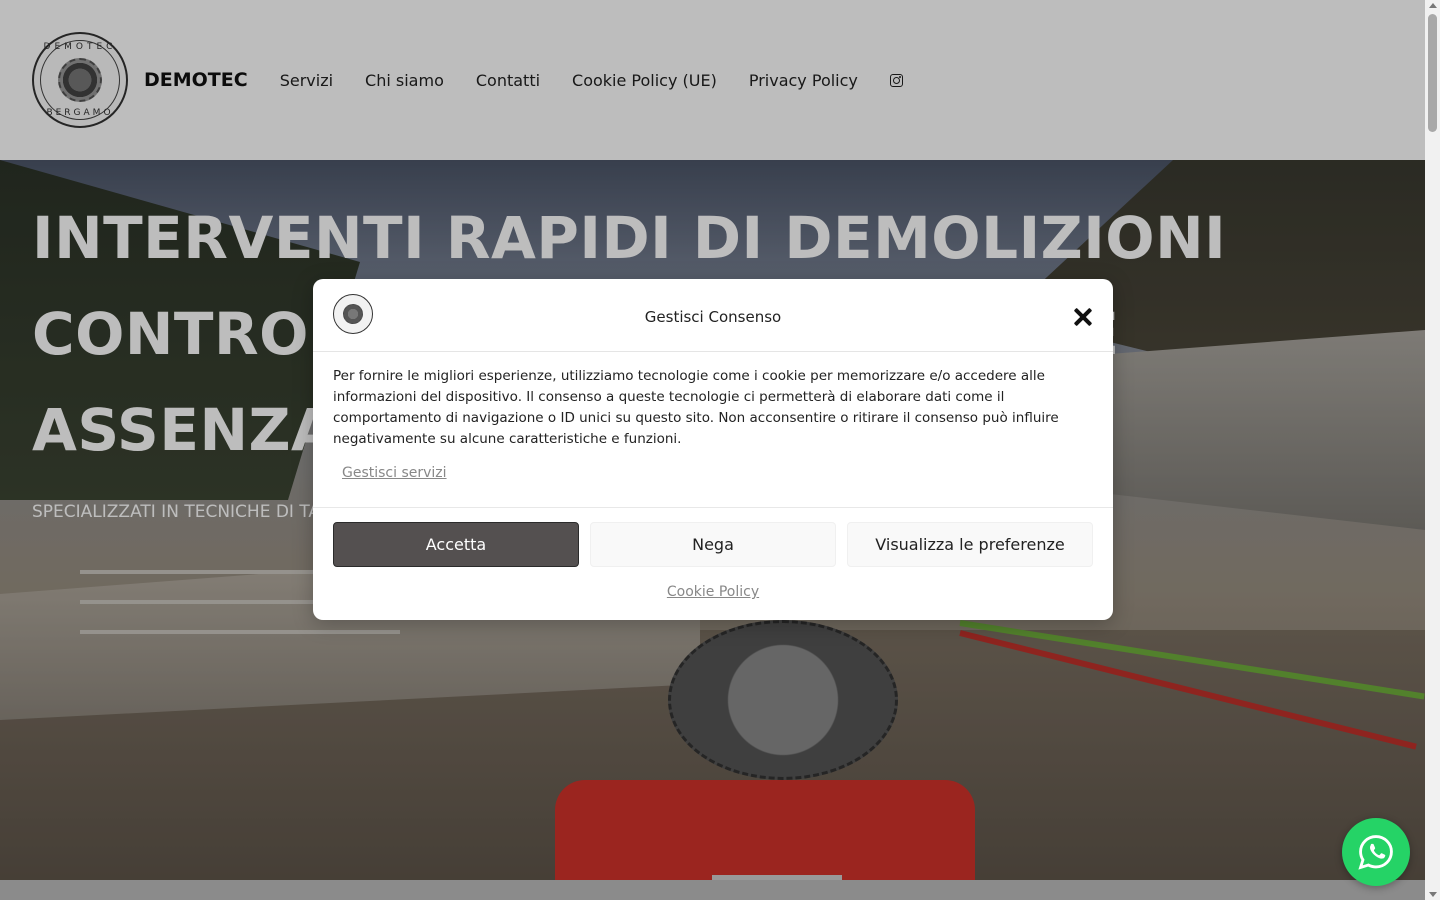  What do you see at coordinates (1432, 73) in the screenshot?
I see `scroll-thumb` at bounding box center [1432, 73].